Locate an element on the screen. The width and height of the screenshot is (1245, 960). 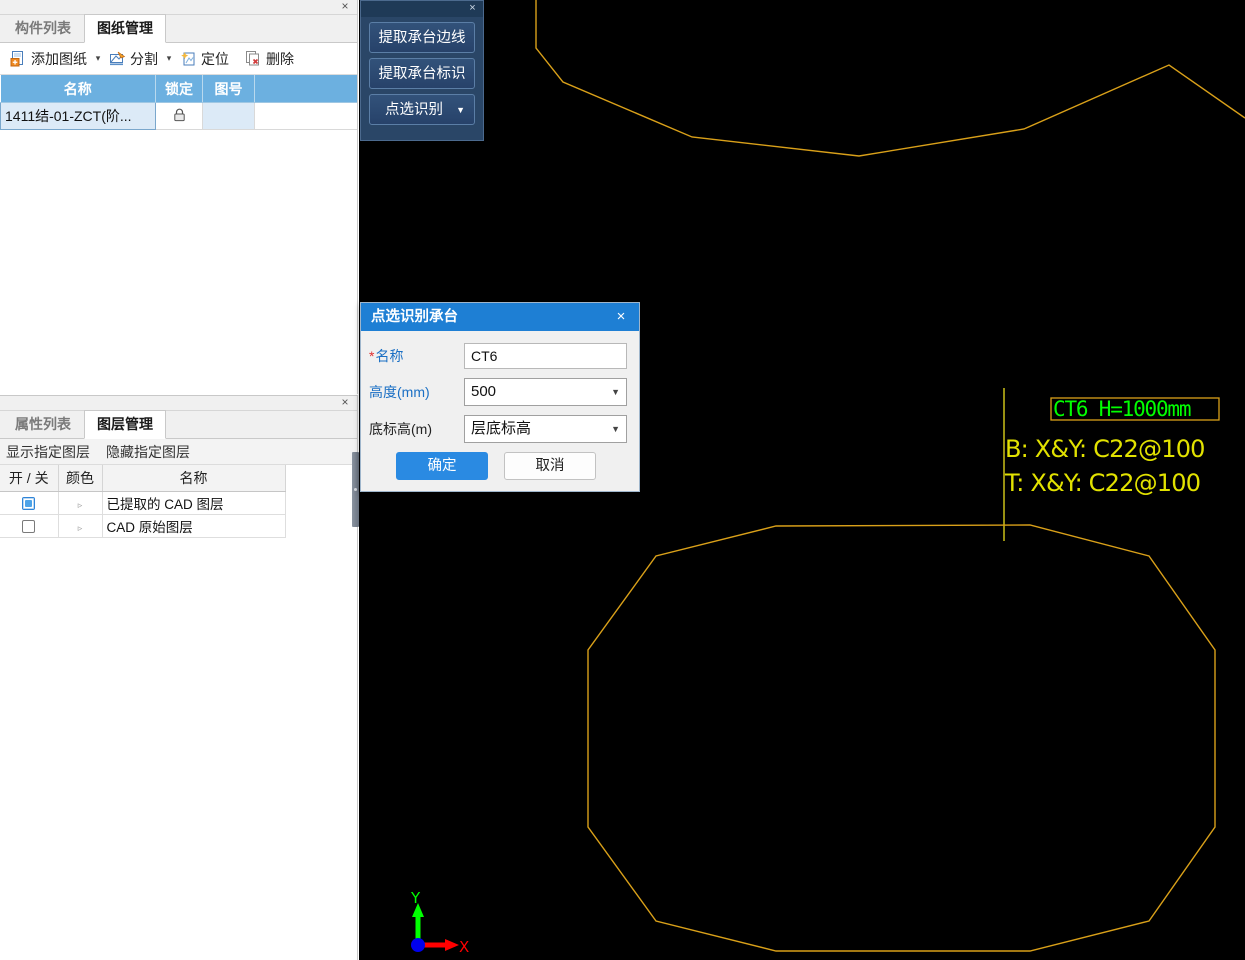
delete-icon is located at coordinates (253, 58).